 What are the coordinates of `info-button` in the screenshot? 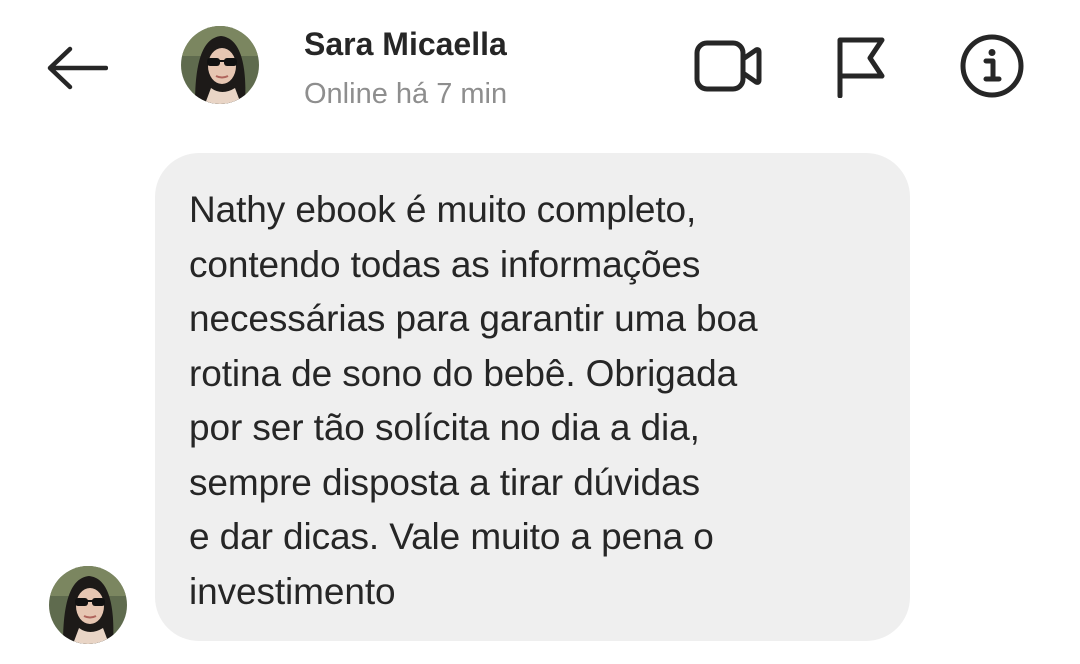 It's located at (992, 66).